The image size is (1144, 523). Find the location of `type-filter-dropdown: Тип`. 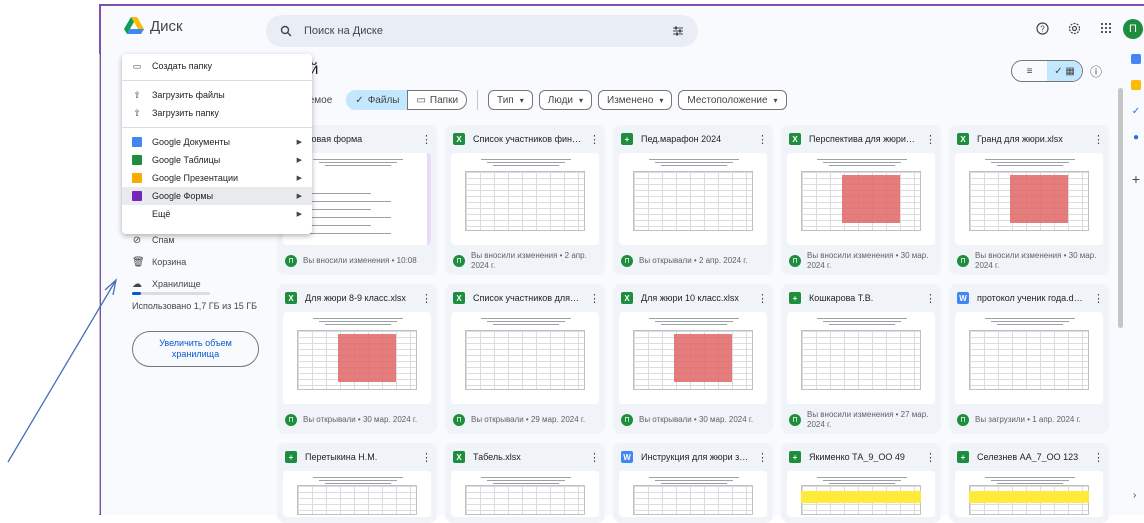

type-filter-dropdown: Тип is located at coordinates (510, 100).